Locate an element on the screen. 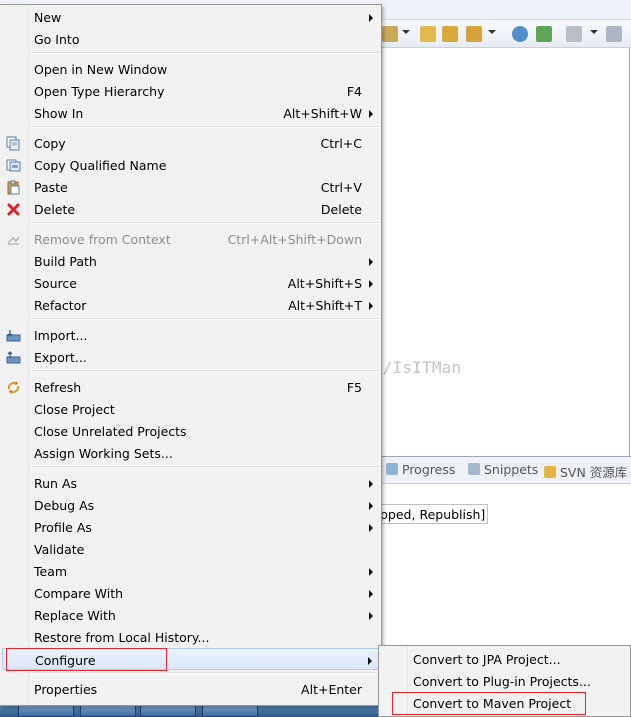 Image resolution: width=631 pixels, height=717 pixels. tab-svn-repository: SVN 资源库 is located at coordinates (585, 471).